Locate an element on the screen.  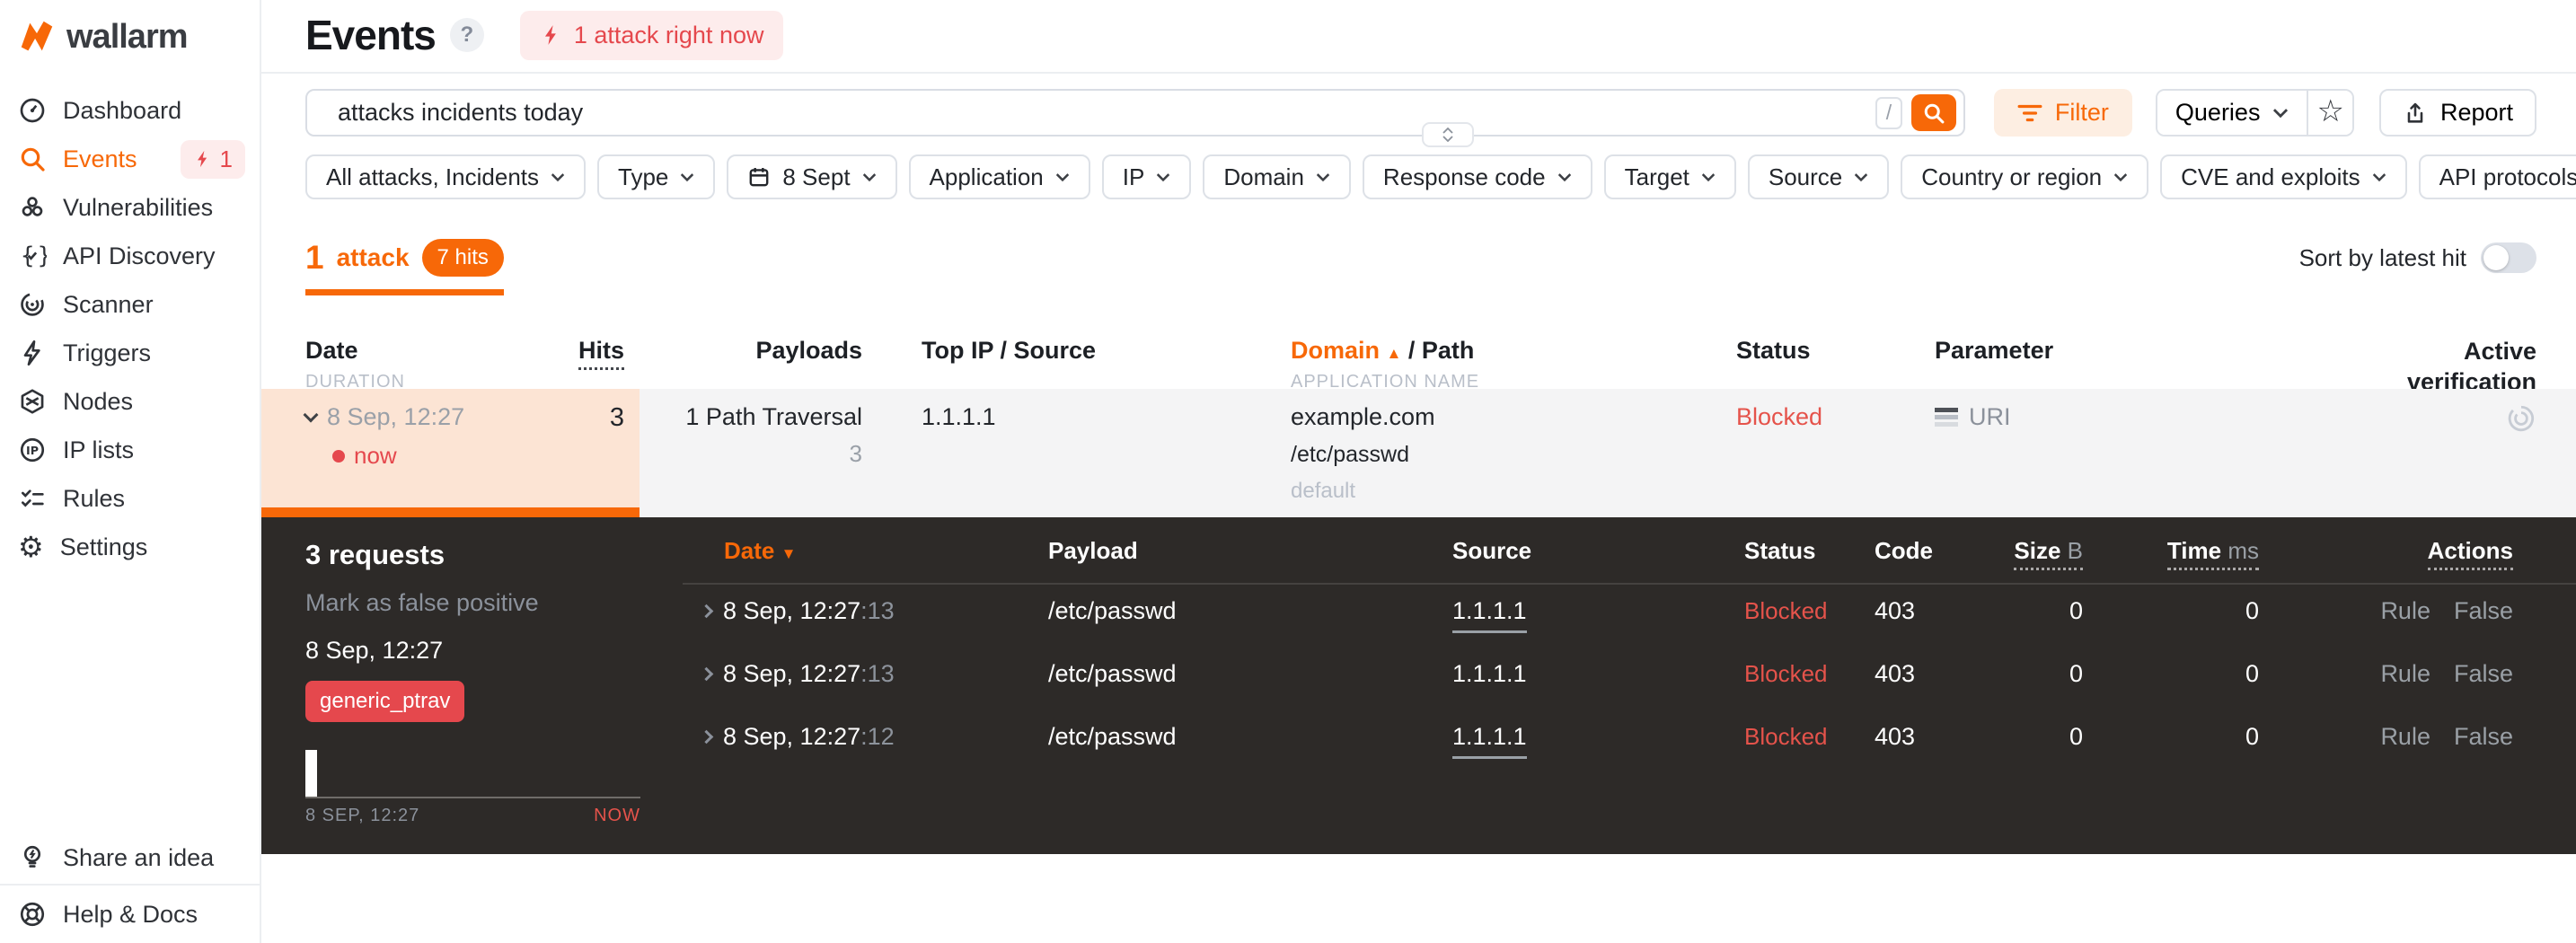
sidebar-item-vulnerabilities: Vulnerabilities is located at coordinates (130, 207).